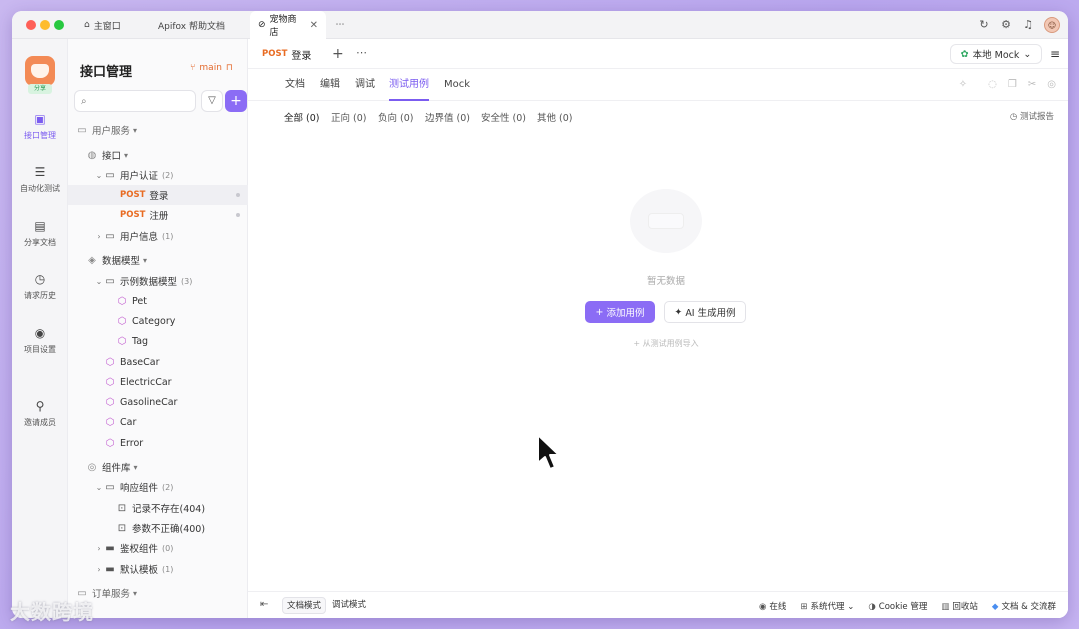 This screenshot has height=629, width=1079. Describe the element at coordinates (395, 117) in the screenshot. I see `filter-negative: 负向 (0)` at that location.